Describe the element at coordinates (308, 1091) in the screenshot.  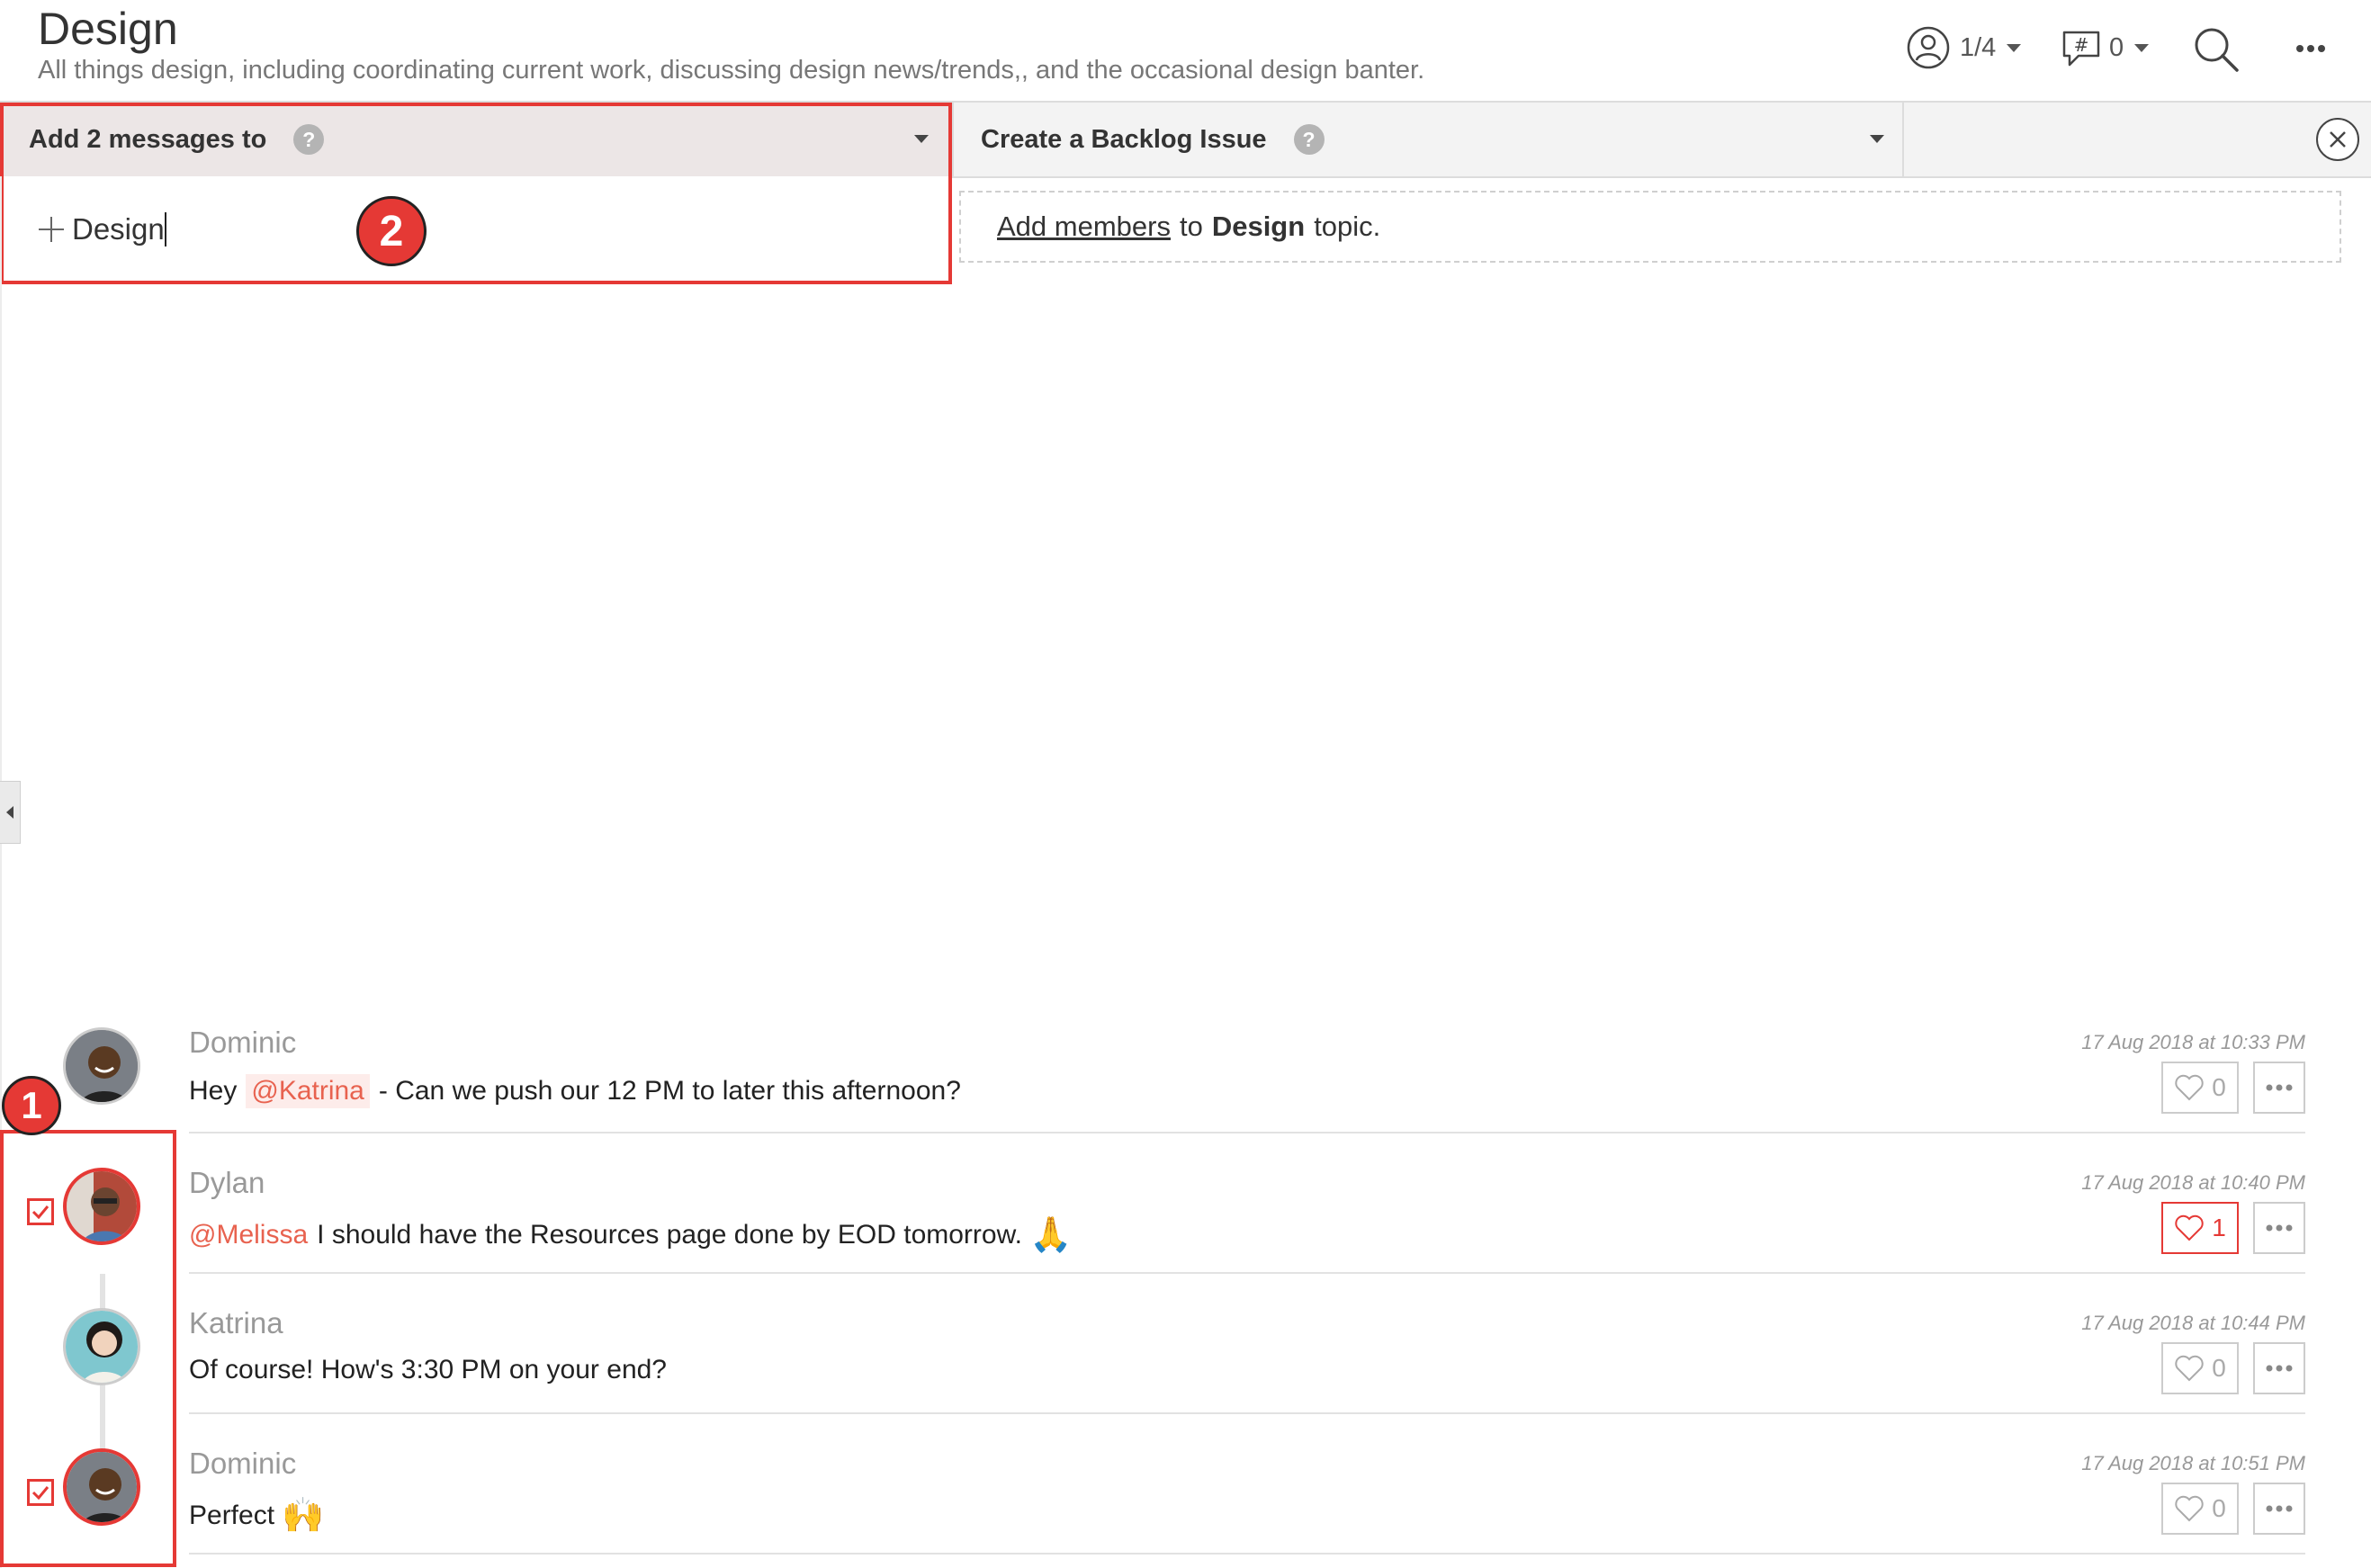
I see `mention-link: @Katrina` at that location.